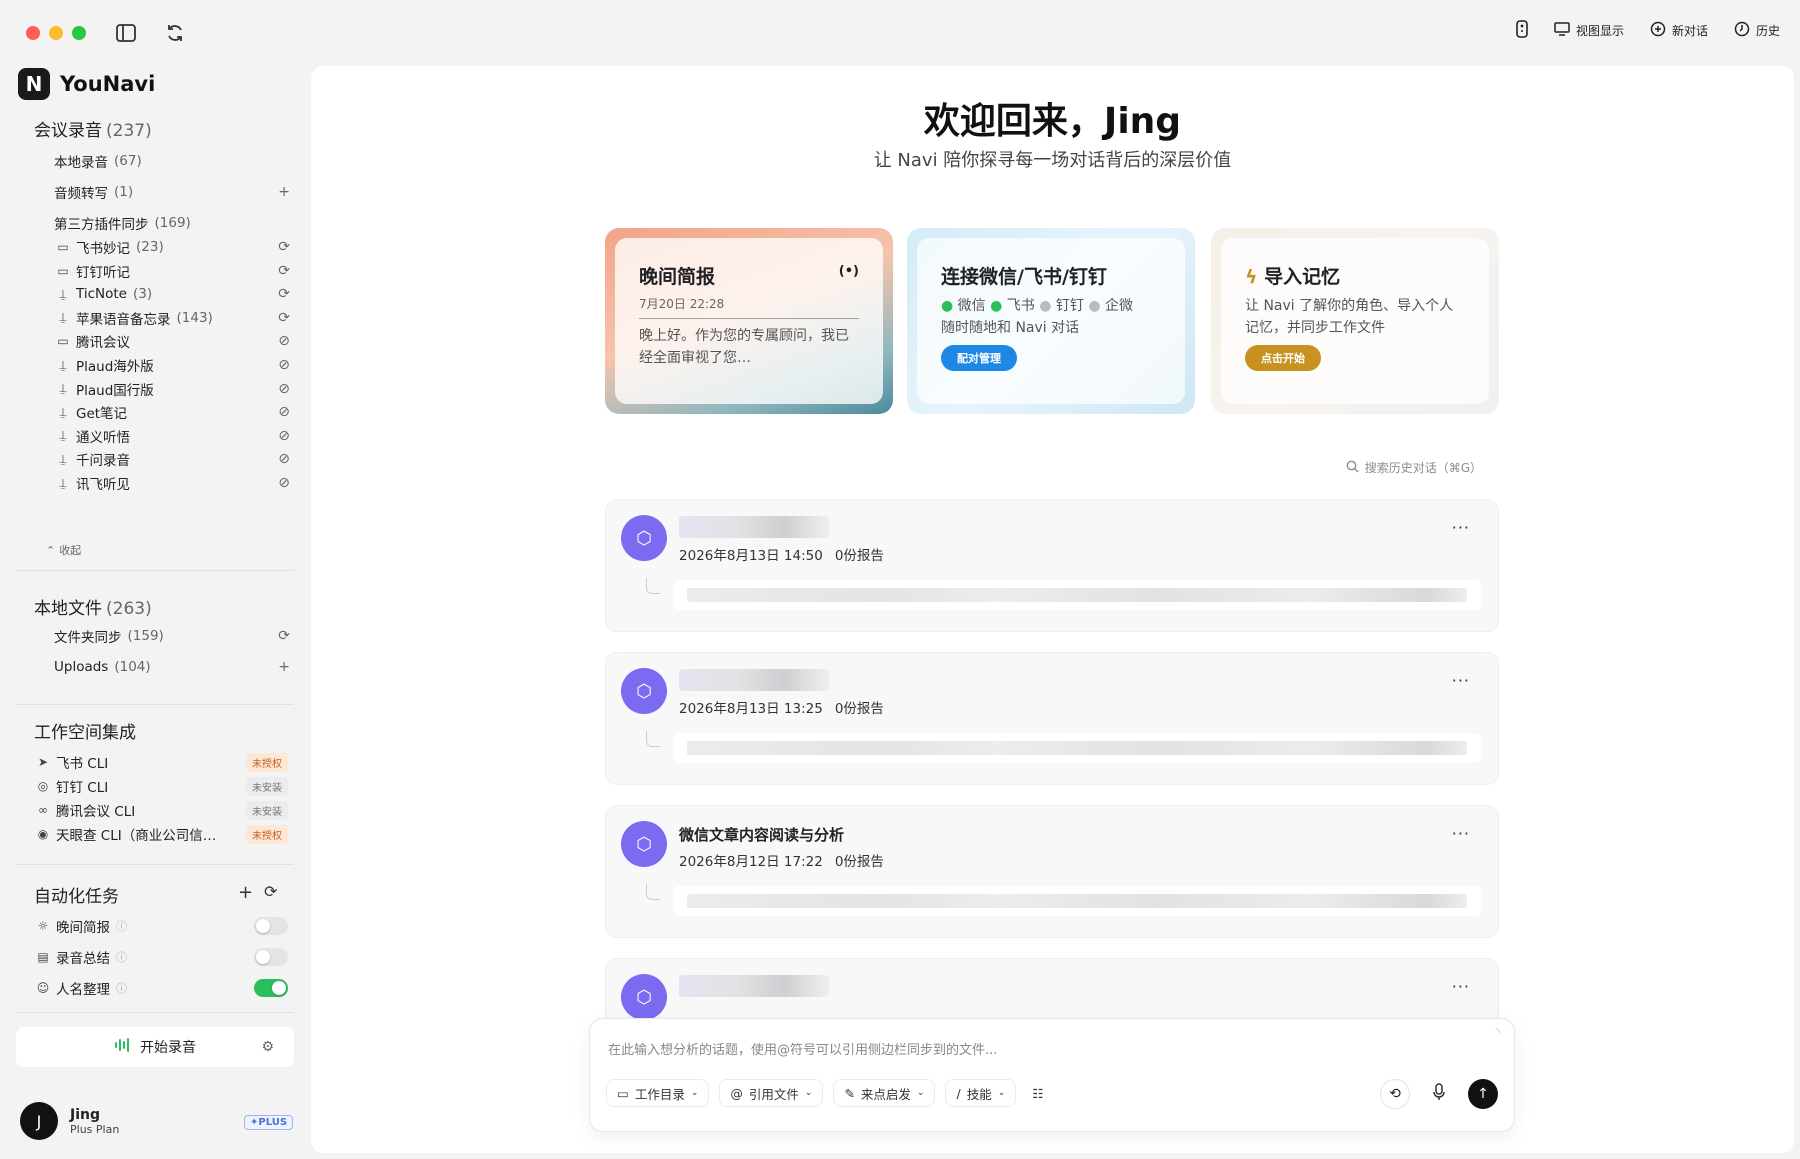 This screenshot has width=1800, height=1159. Describe the element at coordinates (76, 897) in the screenshot. I see `automation-section-title: 自动化任务` at that location.